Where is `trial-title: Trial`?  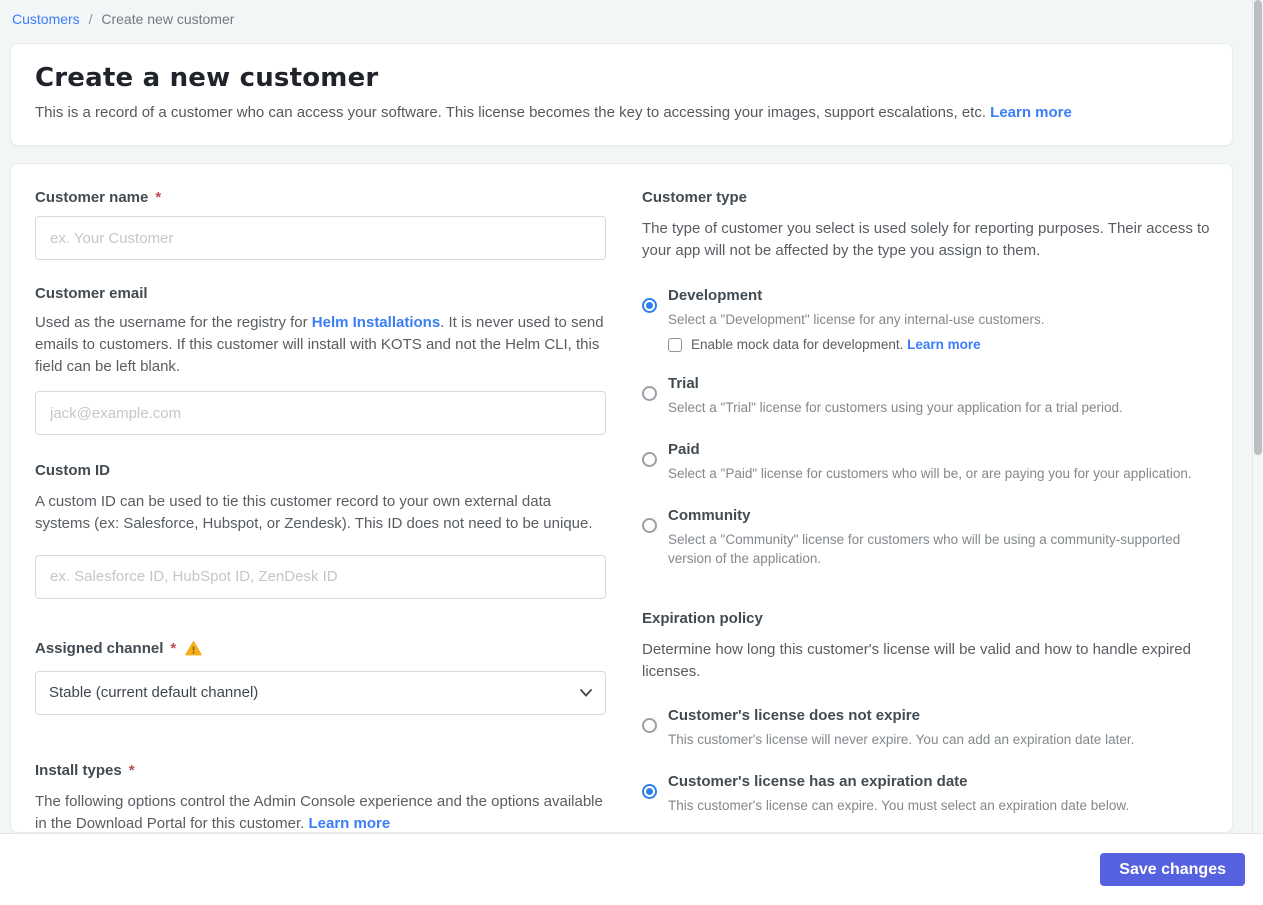
trial-title: Trial is located at coordinates (683, 384).